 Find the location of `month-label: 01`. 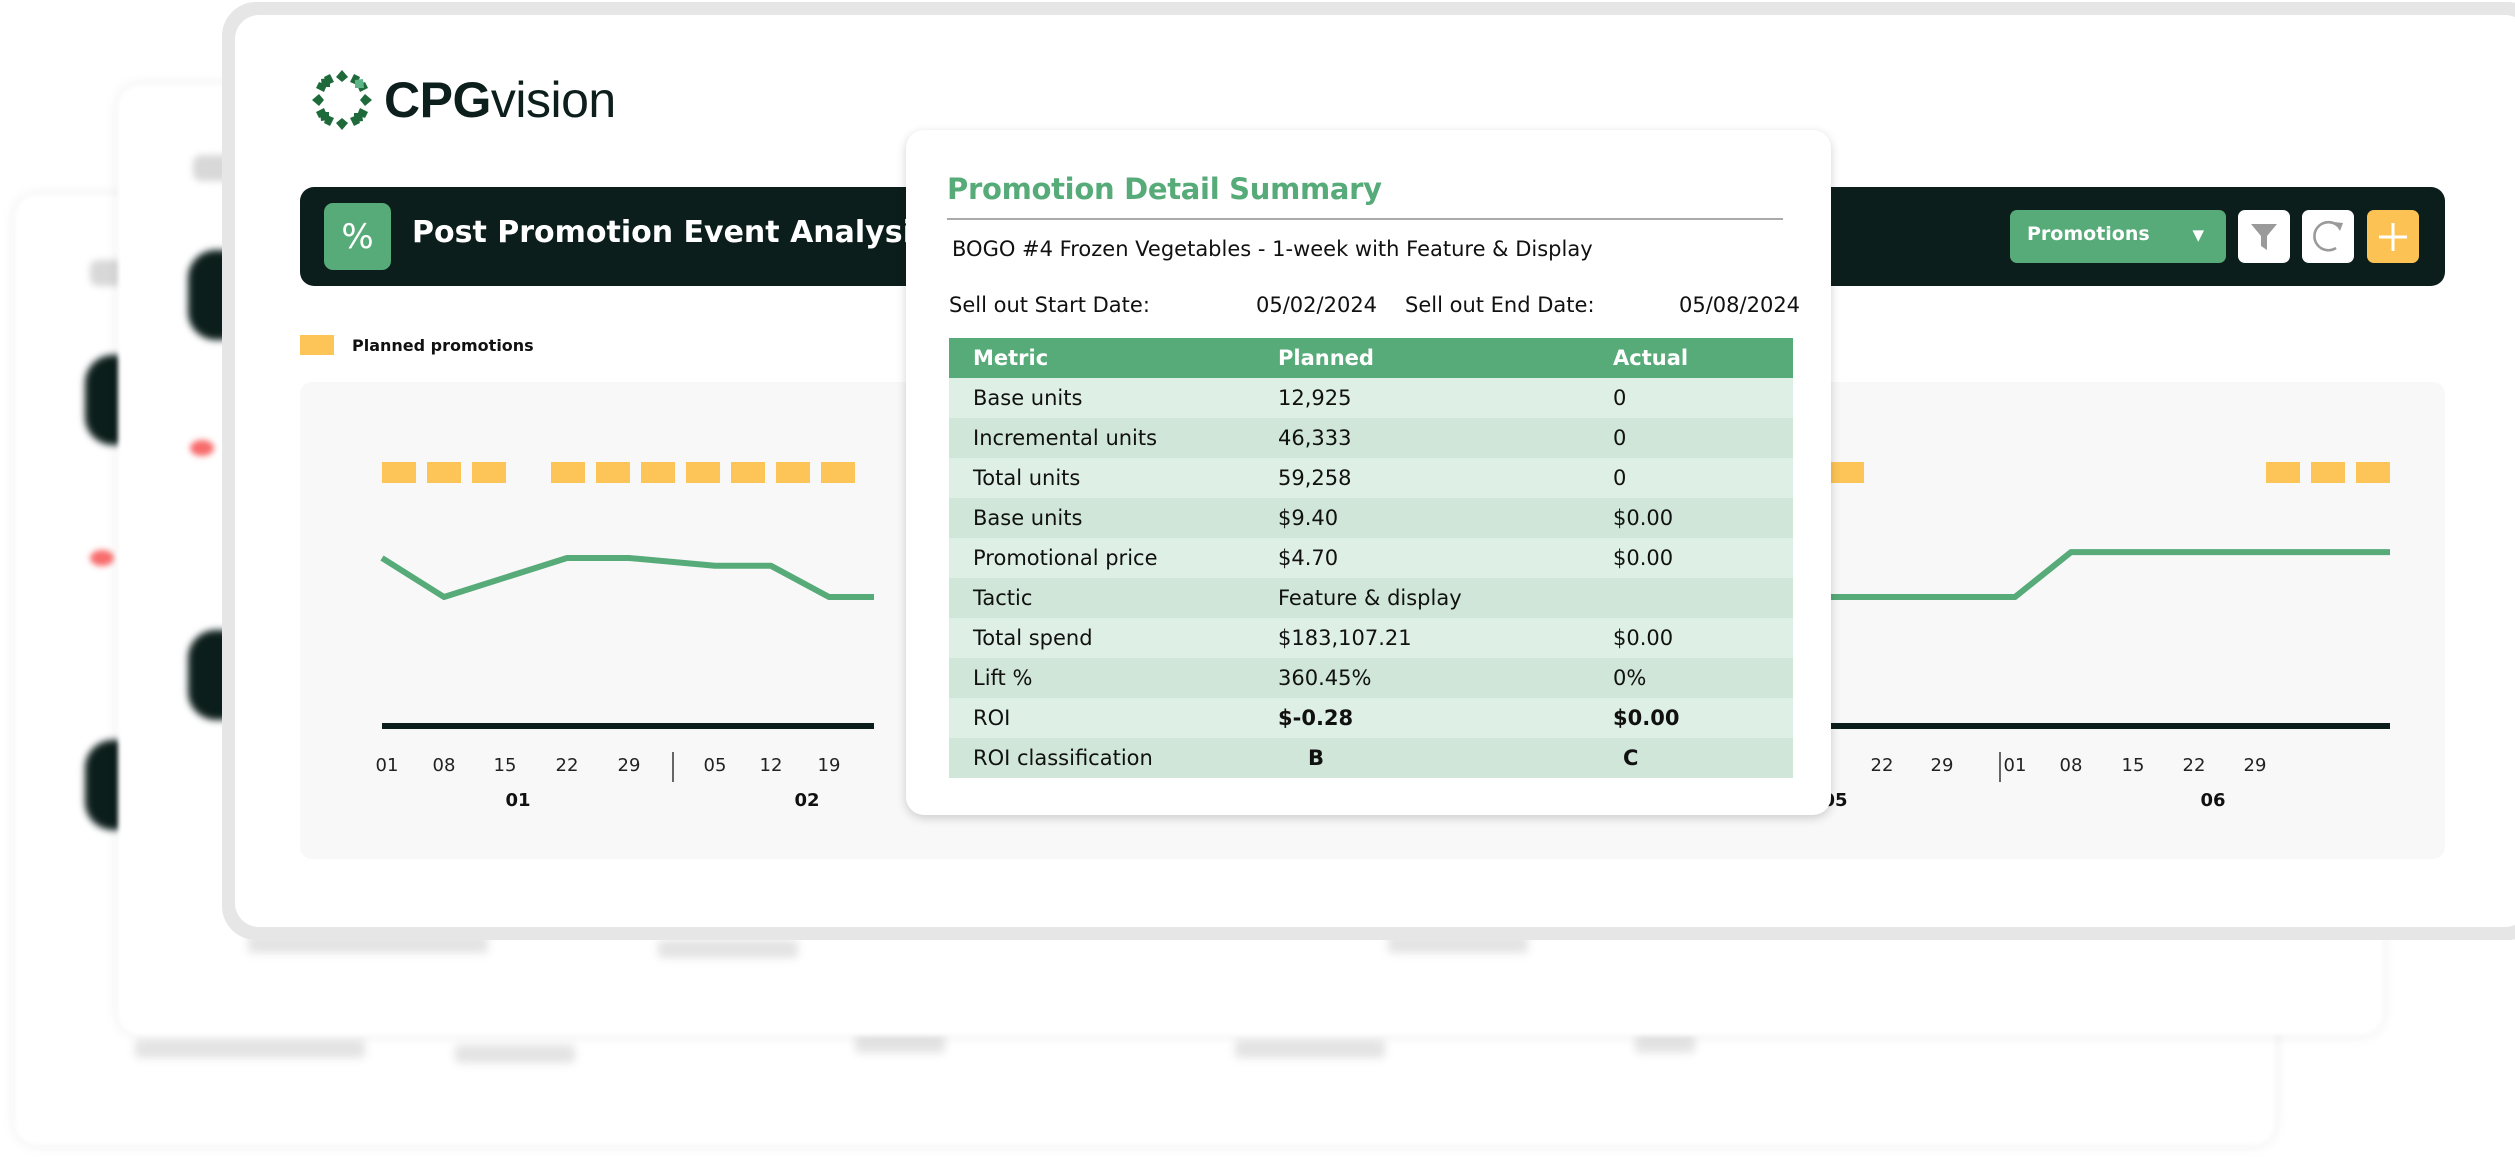

month-label: 01 is located at coordinates (517, 800).